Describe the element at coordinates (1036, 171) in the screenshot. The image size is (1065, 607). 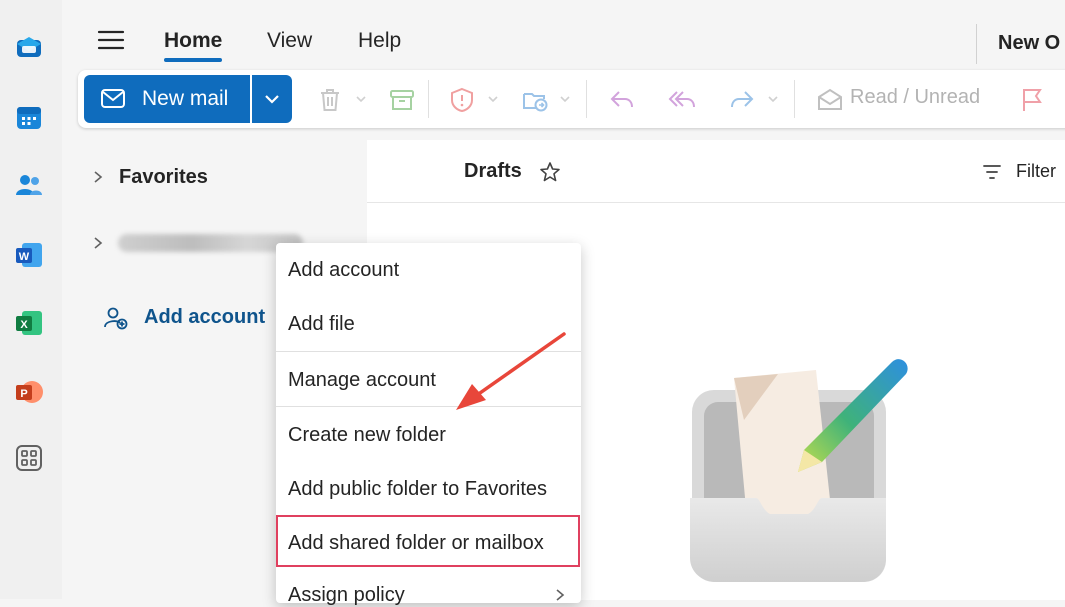
I see `filter-button: Filter` at that location.